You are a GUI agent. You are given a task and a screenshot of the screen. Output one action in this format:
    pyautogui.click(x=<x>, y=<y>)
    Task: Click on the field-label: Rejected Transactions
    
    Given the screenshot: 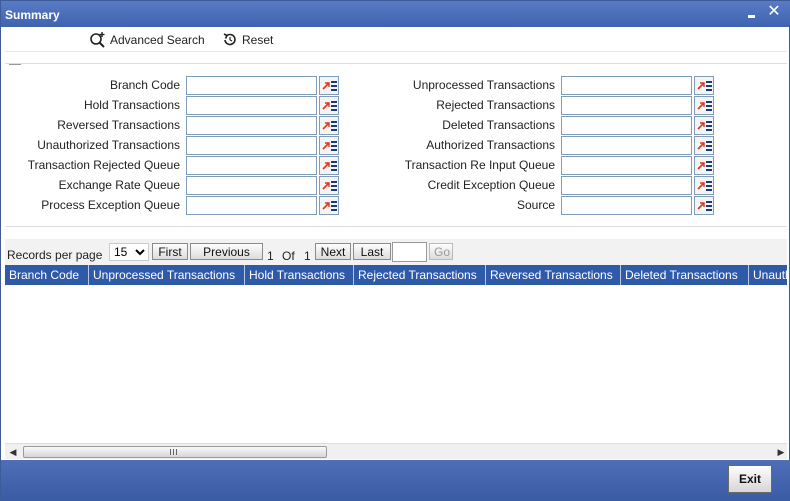 What is the action you would take?
    pyautogui.click(x=495, y=105)
    